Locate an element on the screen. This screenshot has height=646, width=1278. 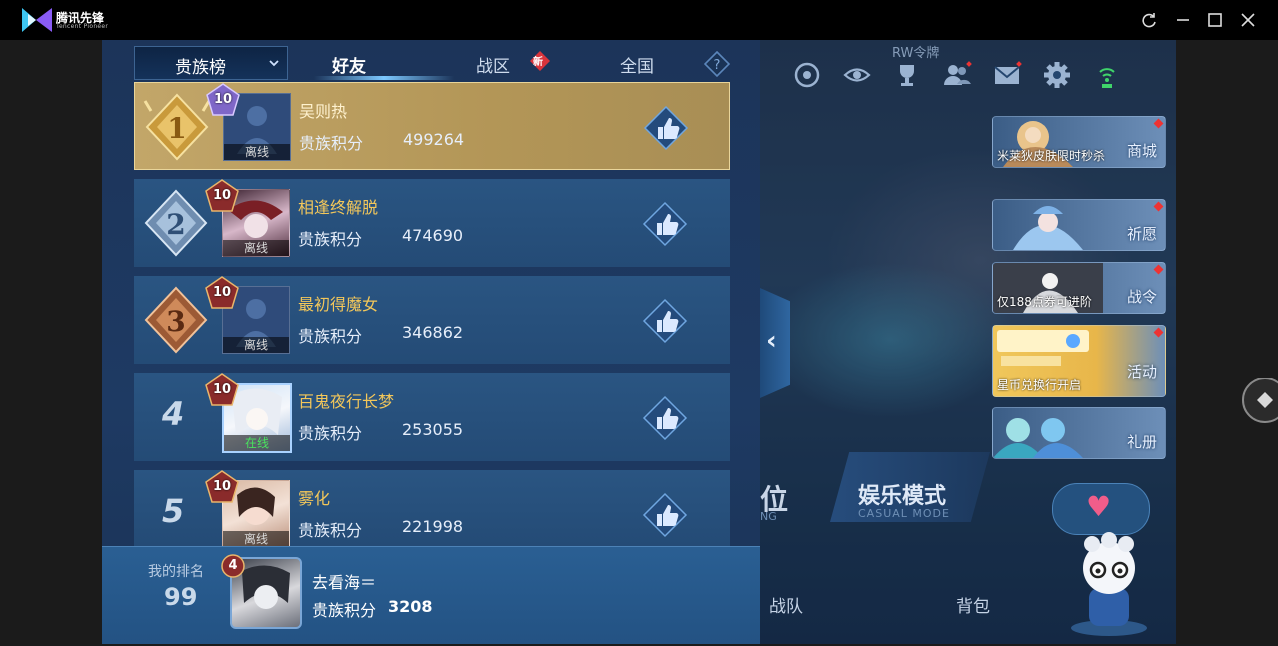
score-value: 253055 is located at coordinates (433, 429).